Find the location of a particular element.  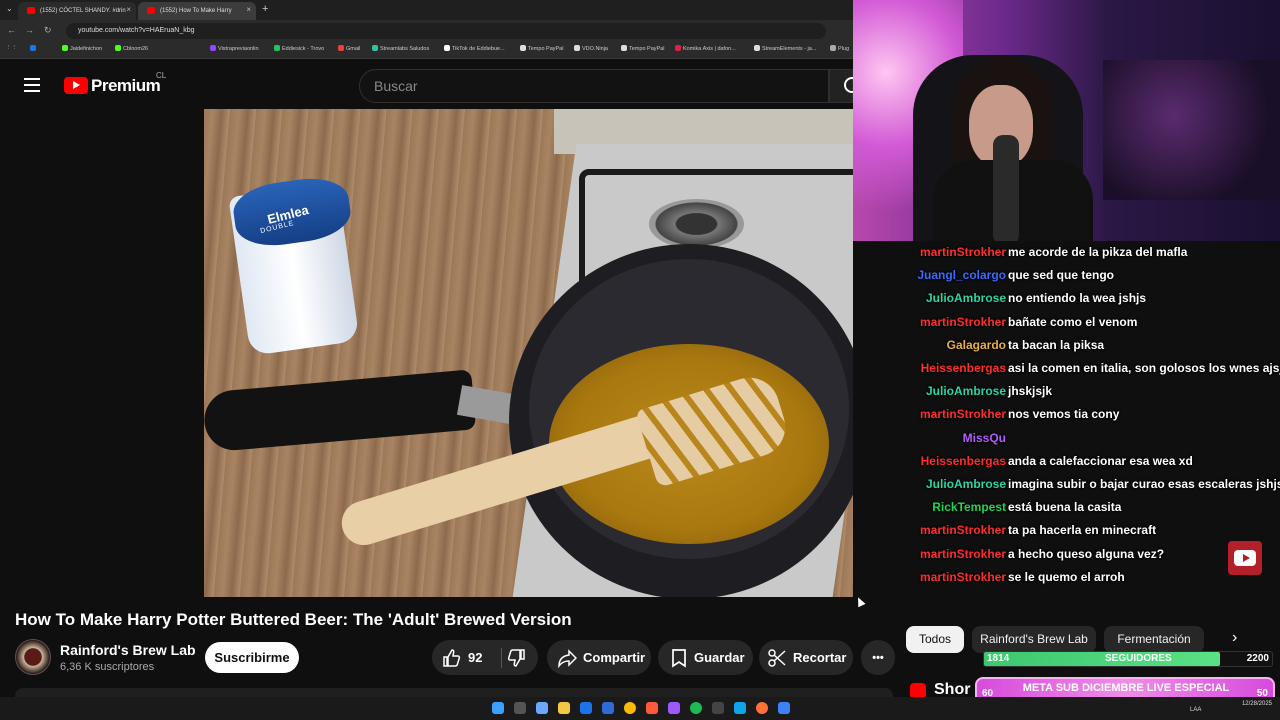

system-clock: 12/28/2025 is located at coordinates (1257, 704).